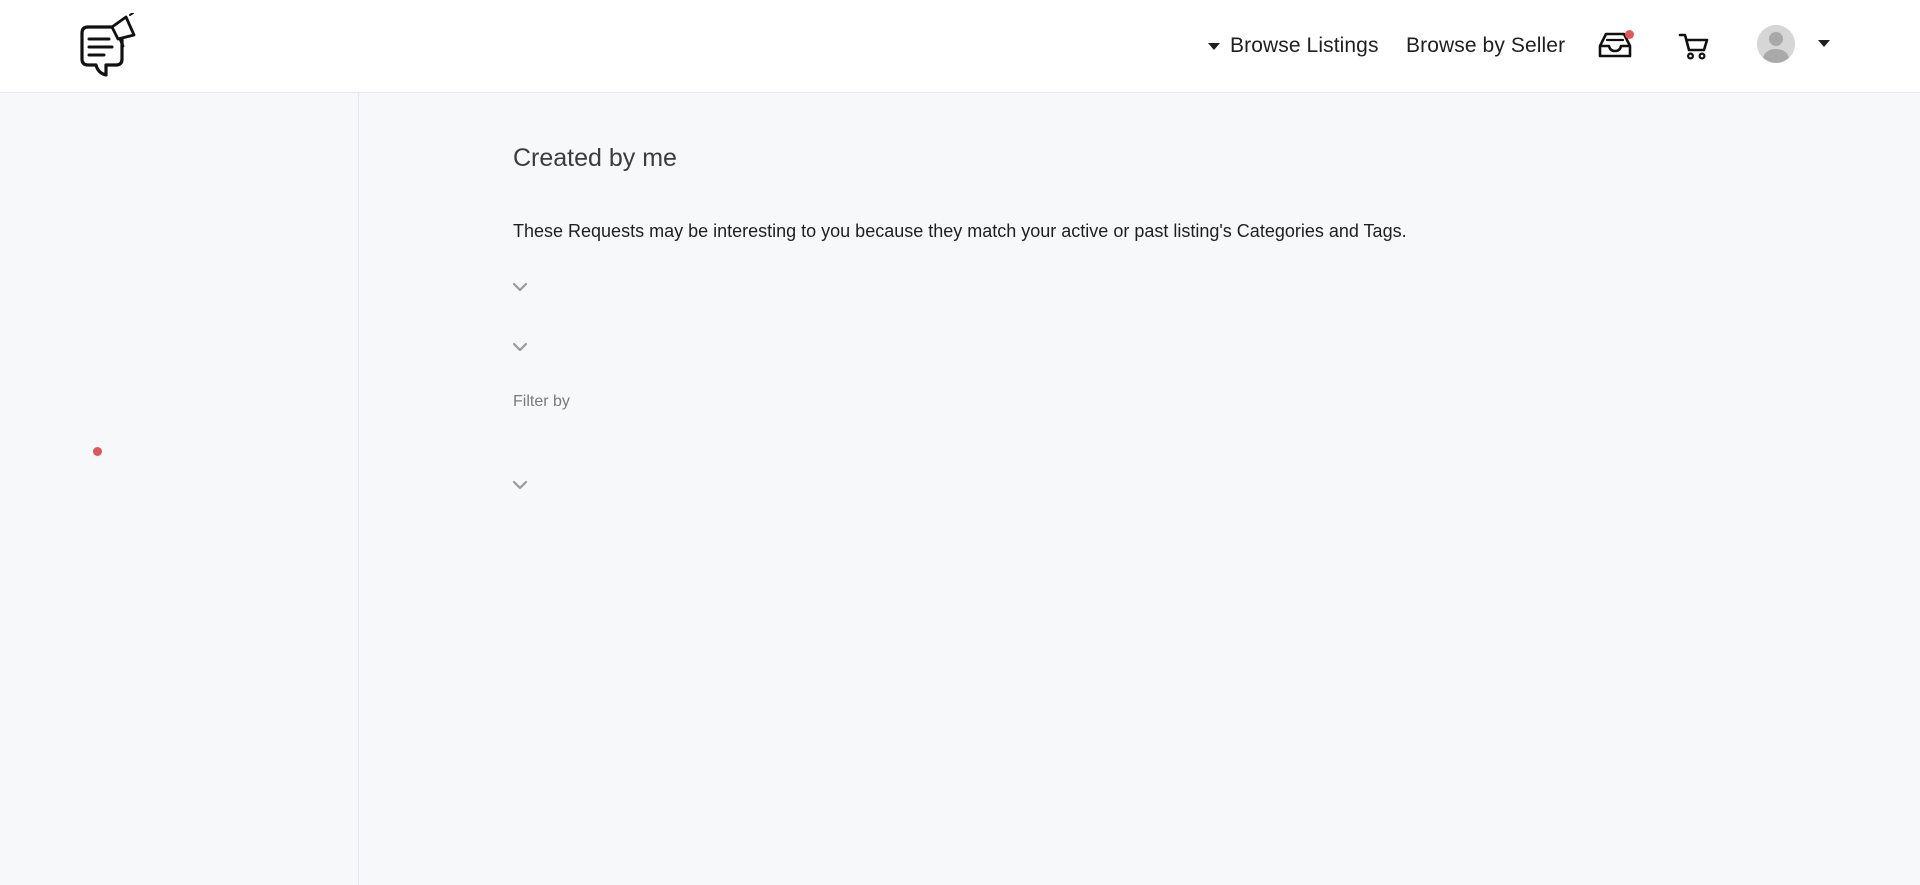 This screenshot has height=885, width=1920. What do you see at coordinates (1629, 34) in the screenshot?
I see `inbox-notification-badge` at bounding box center [1629, 34].